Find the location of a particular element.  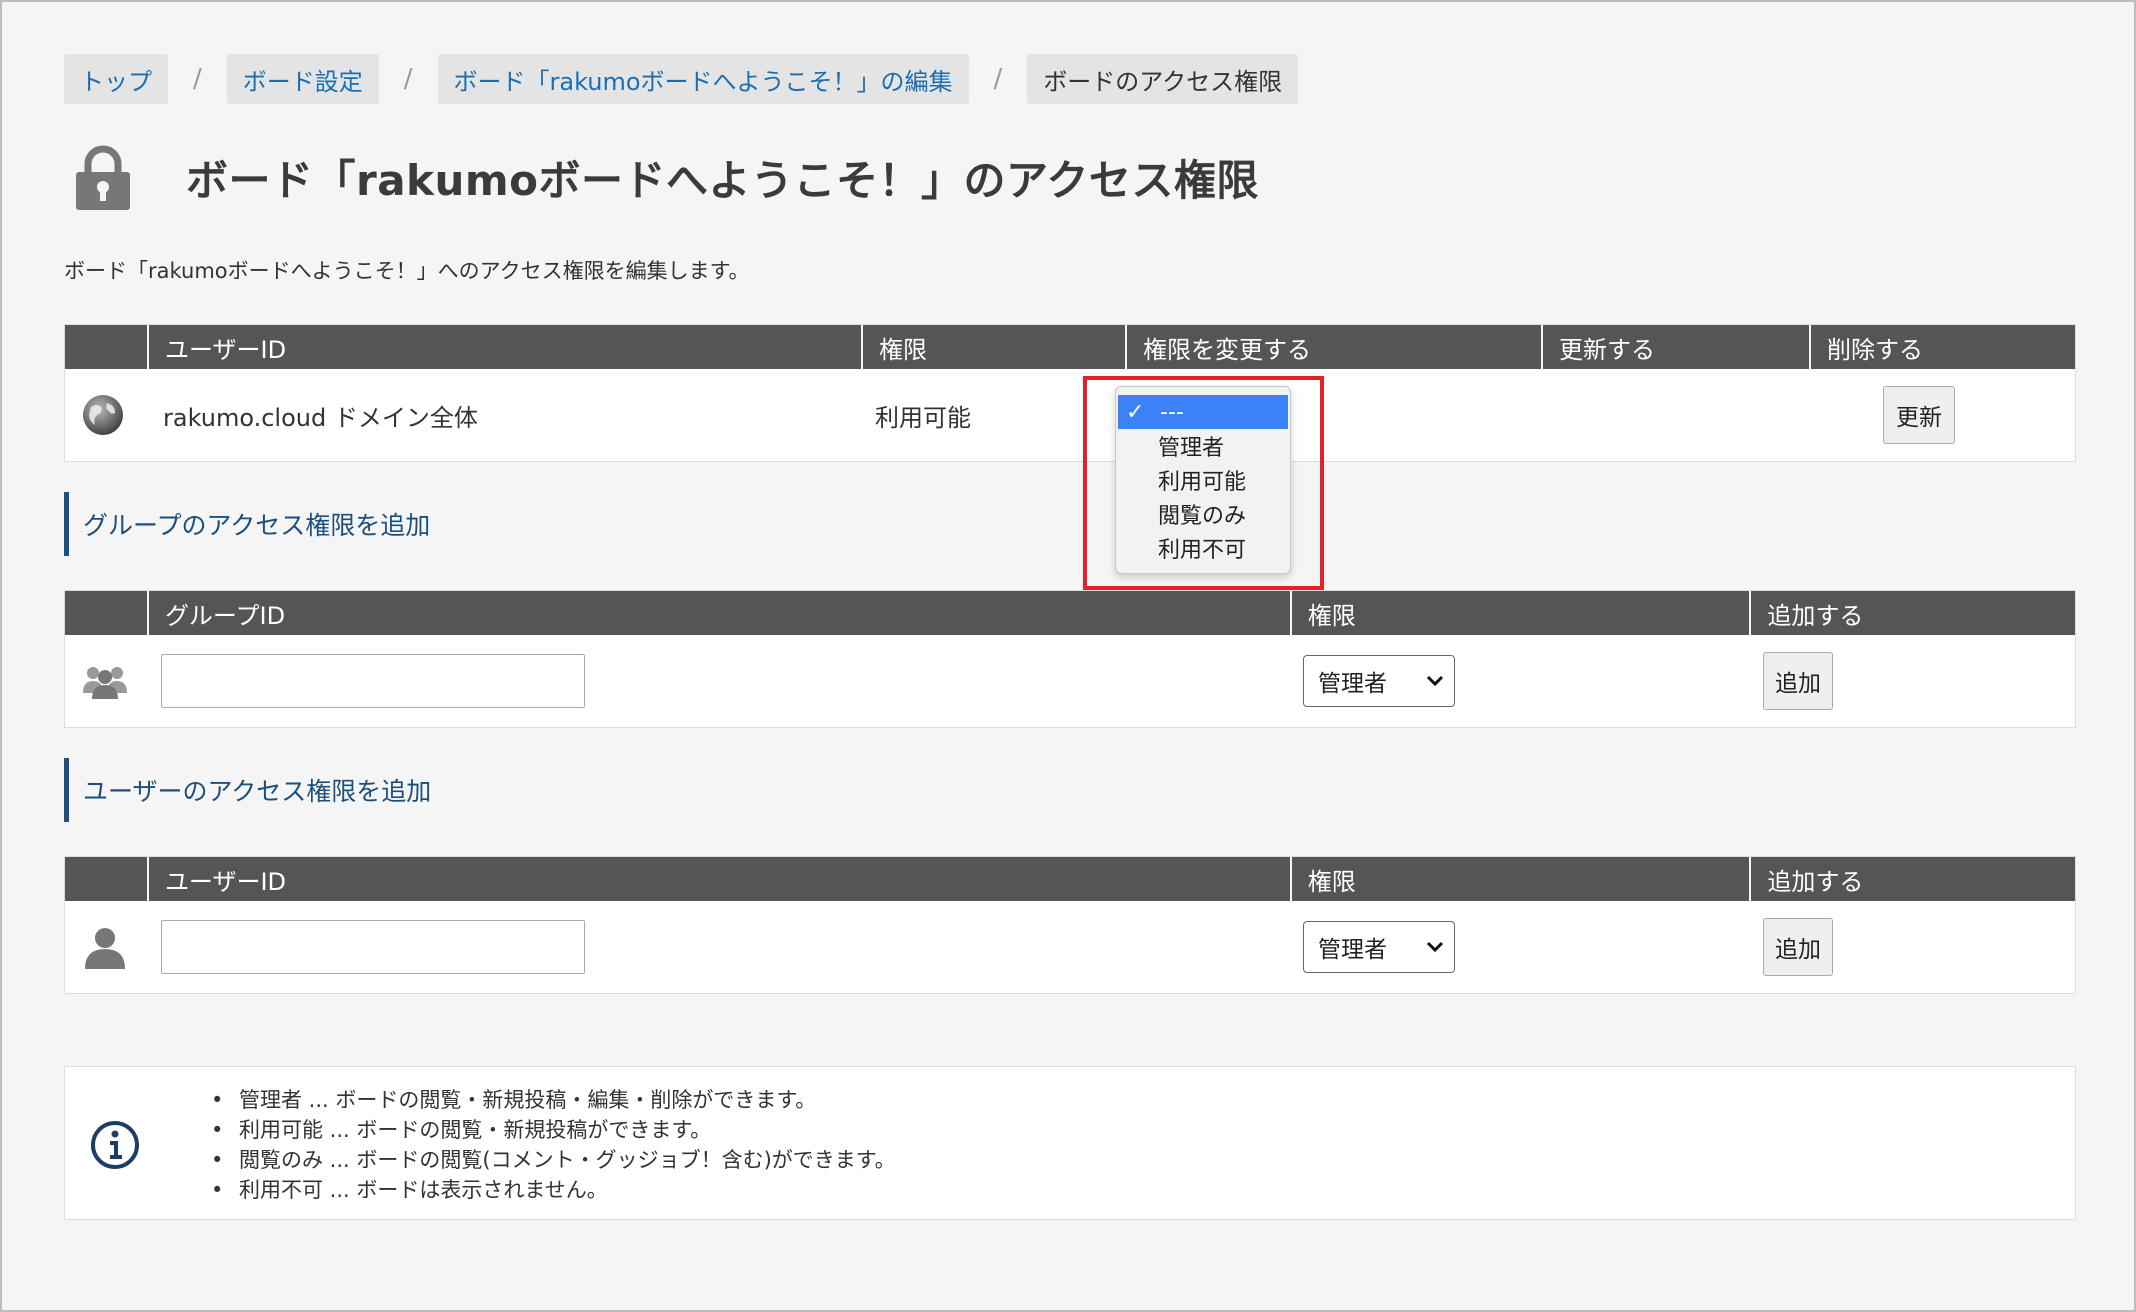

row-user-id: rakumo.cloud ドメイン全体 is located at coordinates (320, 417).